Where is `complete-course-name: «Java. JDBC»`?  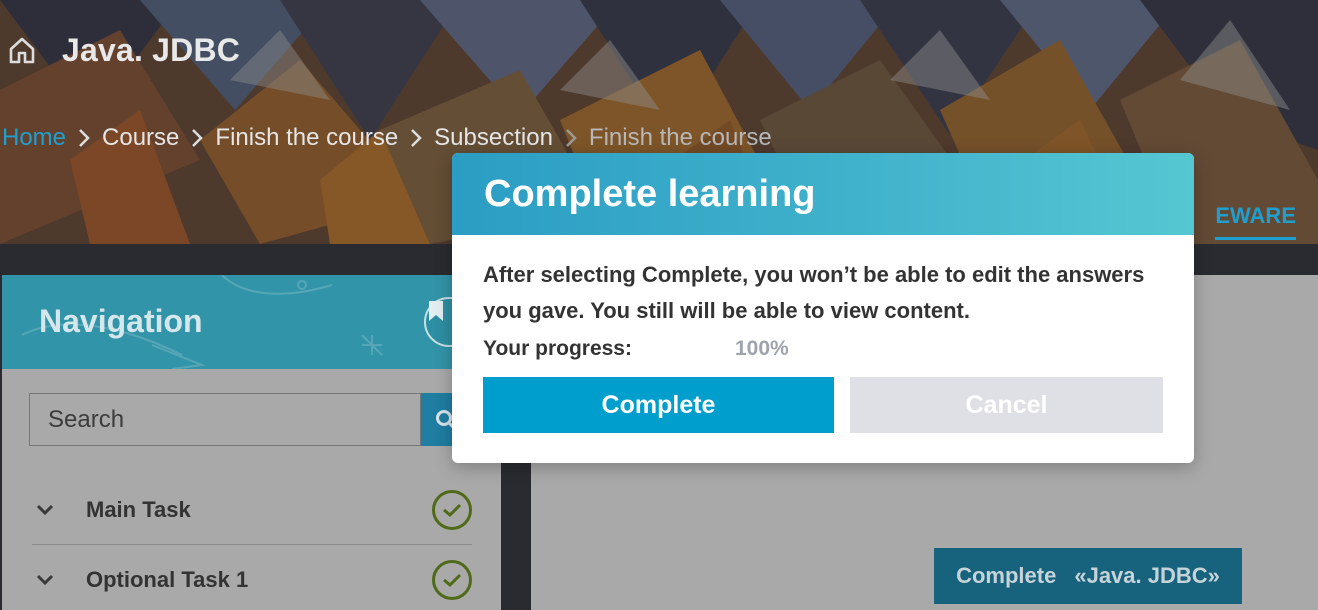 complete-course-name: «Java. JDBC» is located at coordinates (1147, 575).